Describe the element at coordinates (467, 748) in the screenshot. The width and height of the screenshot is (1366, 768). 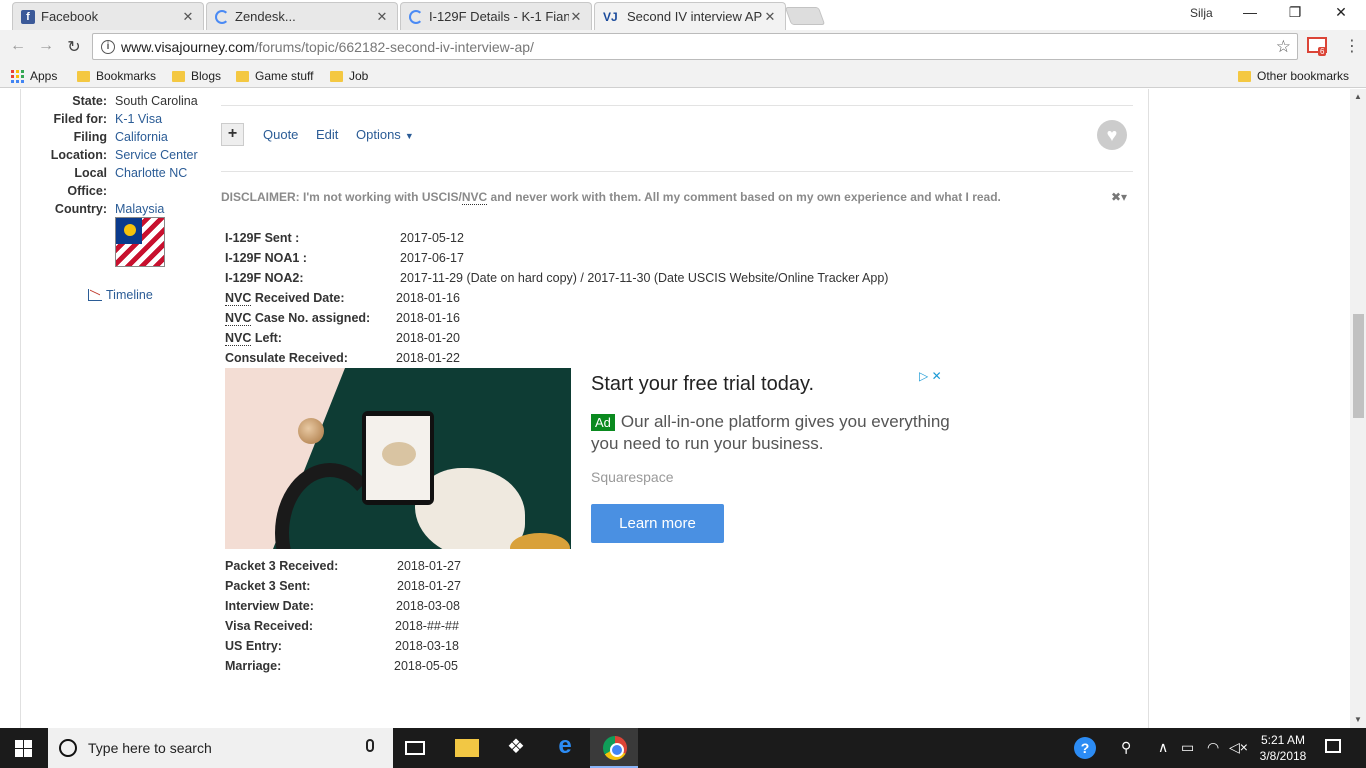
I see `file-explorer-icon` at that location.